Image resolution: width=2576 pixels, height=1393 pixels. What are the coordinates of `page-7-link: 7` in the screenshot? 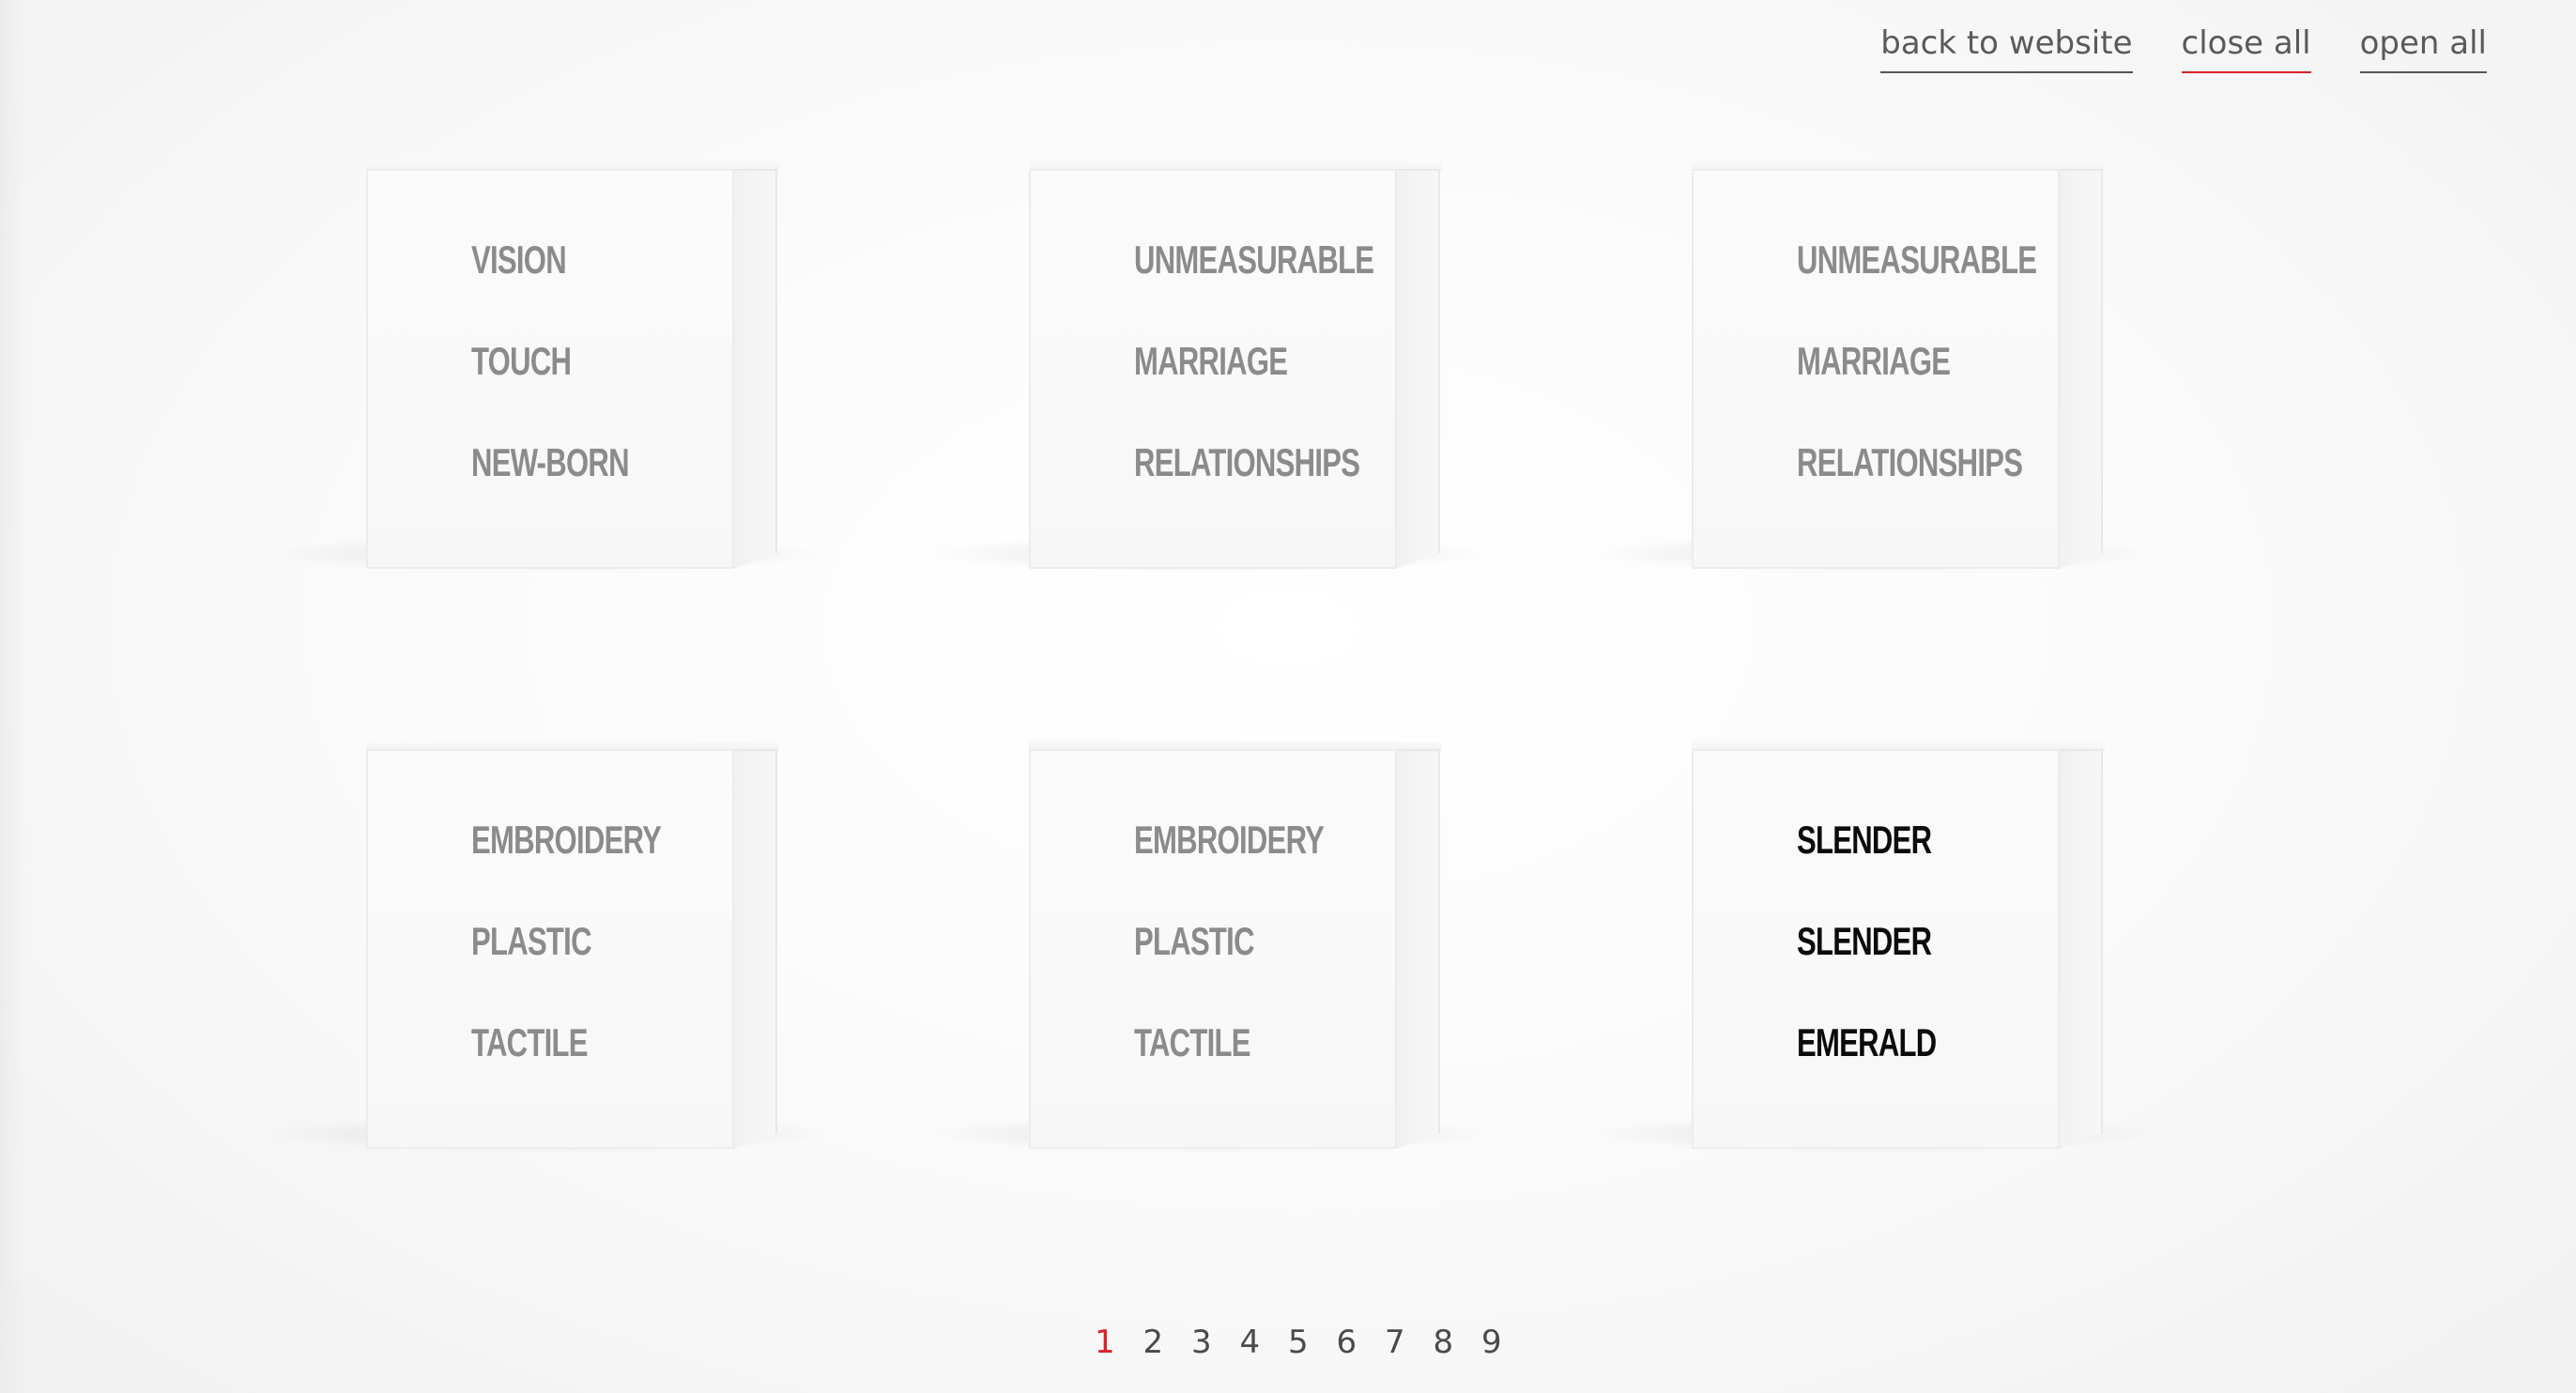 It's located at (1409, 1342).